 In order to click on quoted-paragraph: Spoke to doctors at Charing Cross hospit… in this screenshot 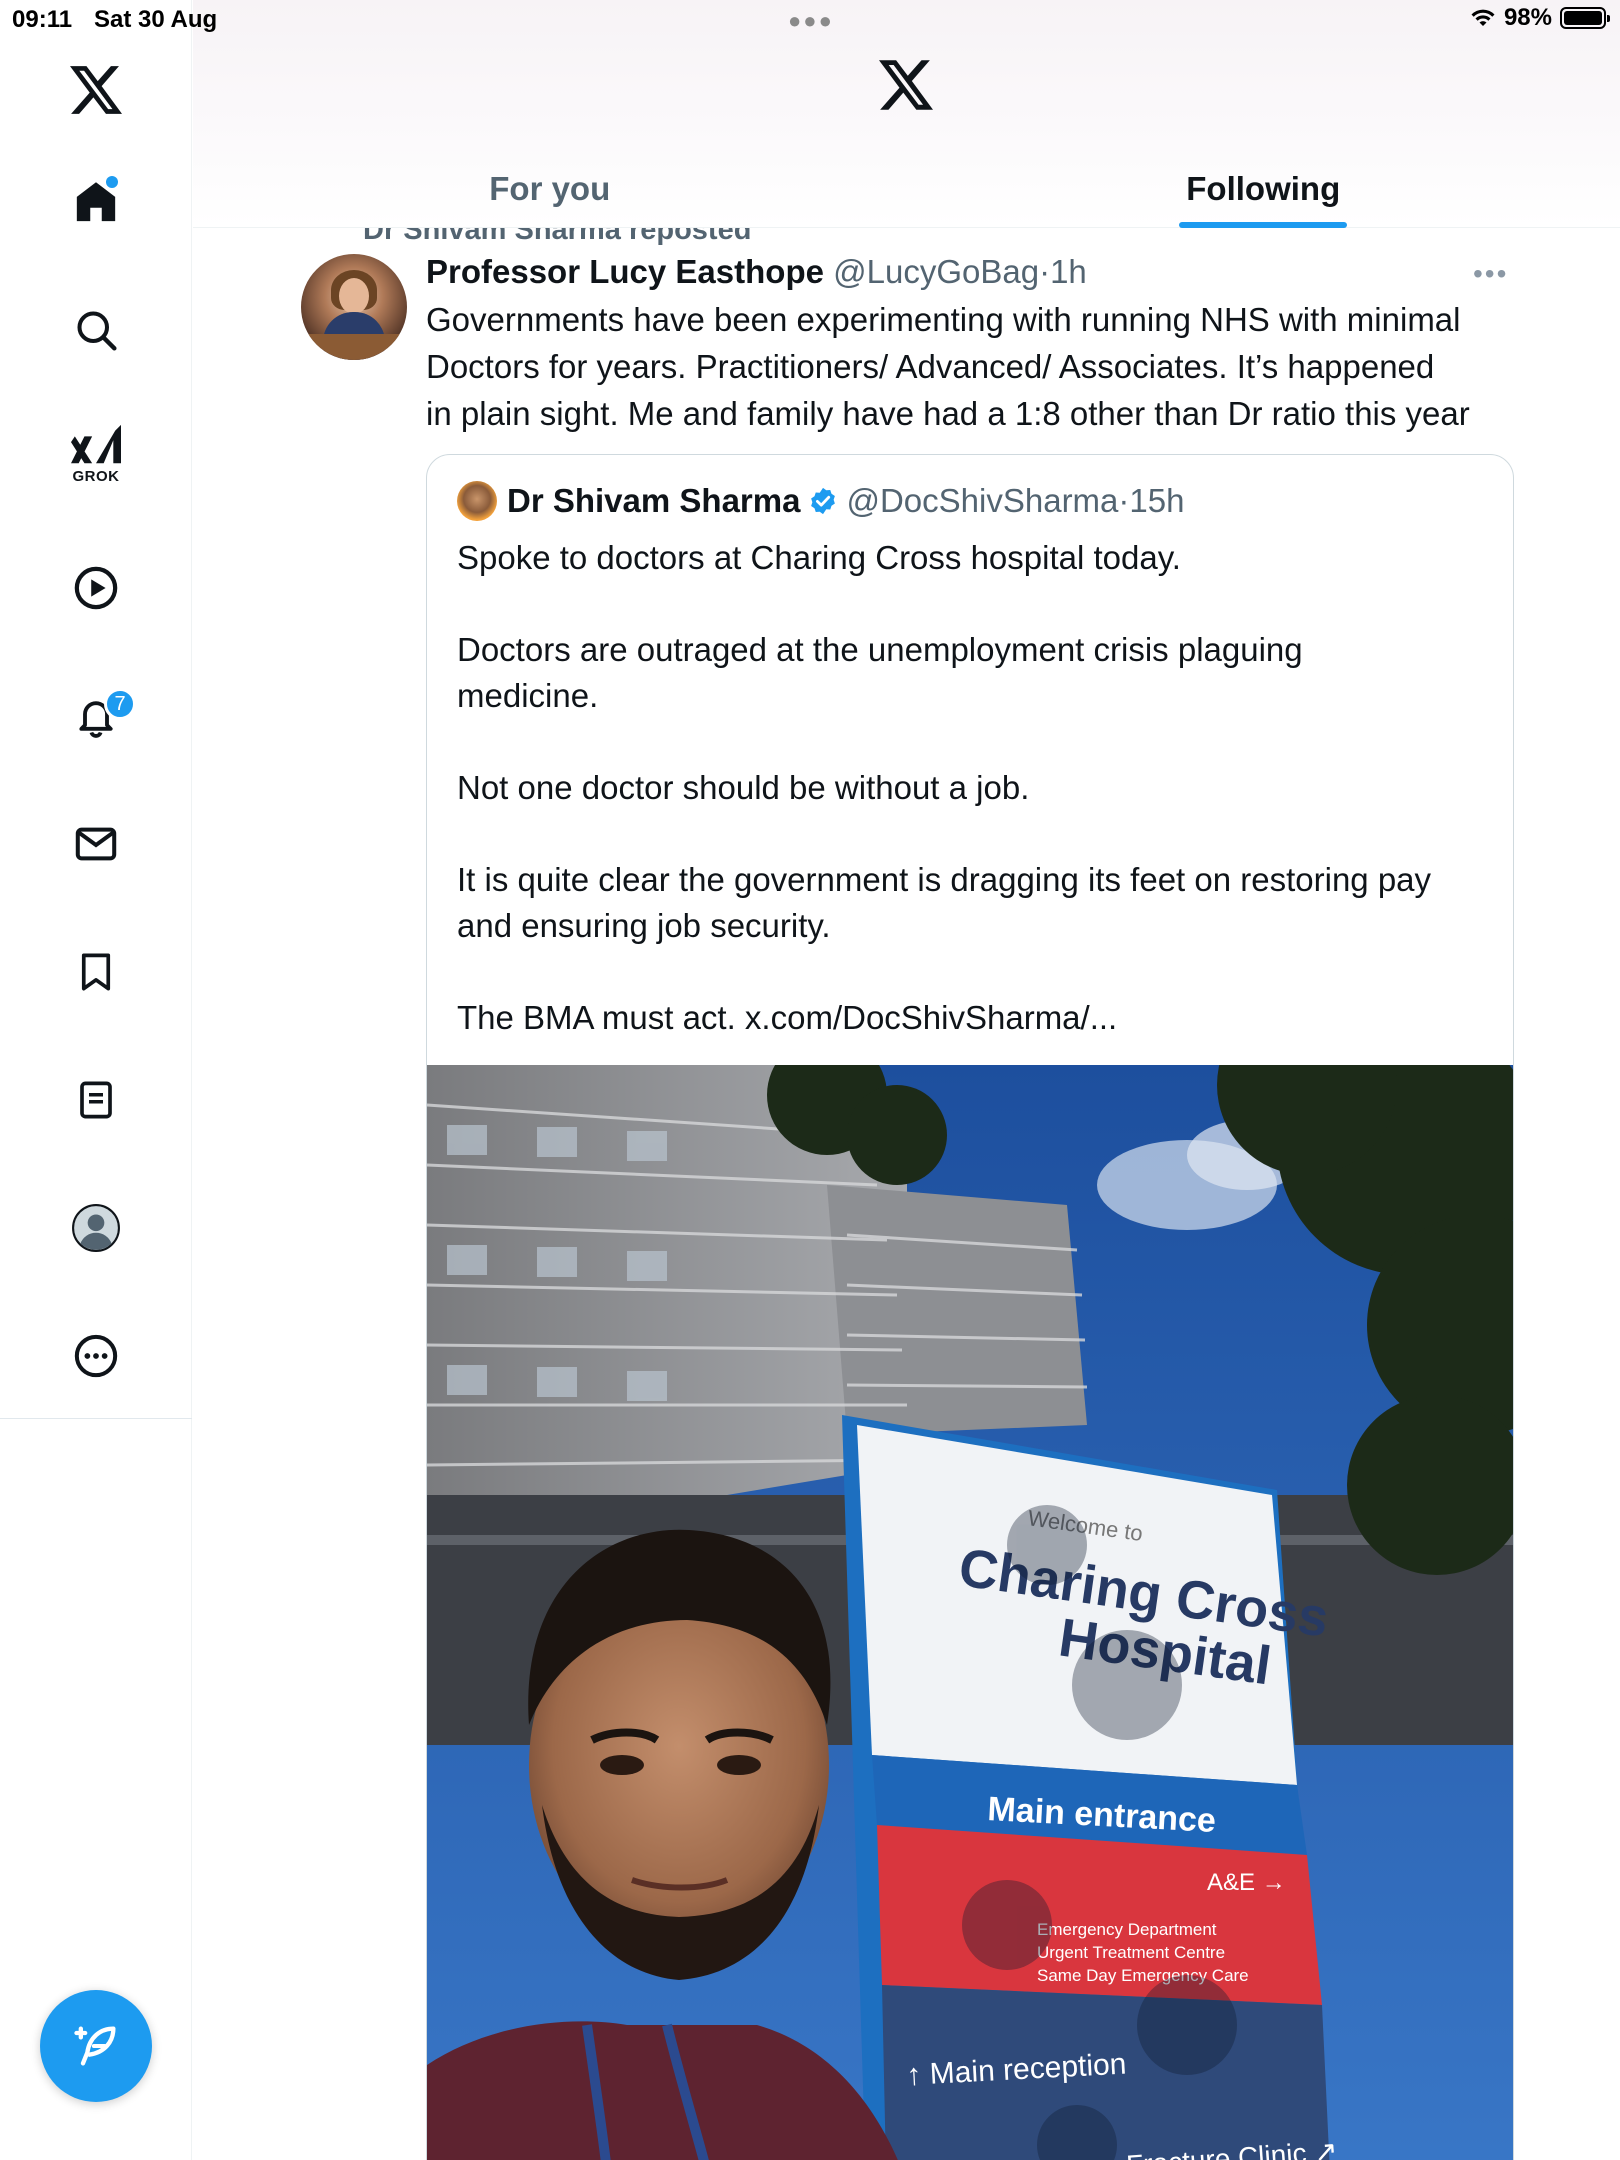, I will do `click(819, 557)`.